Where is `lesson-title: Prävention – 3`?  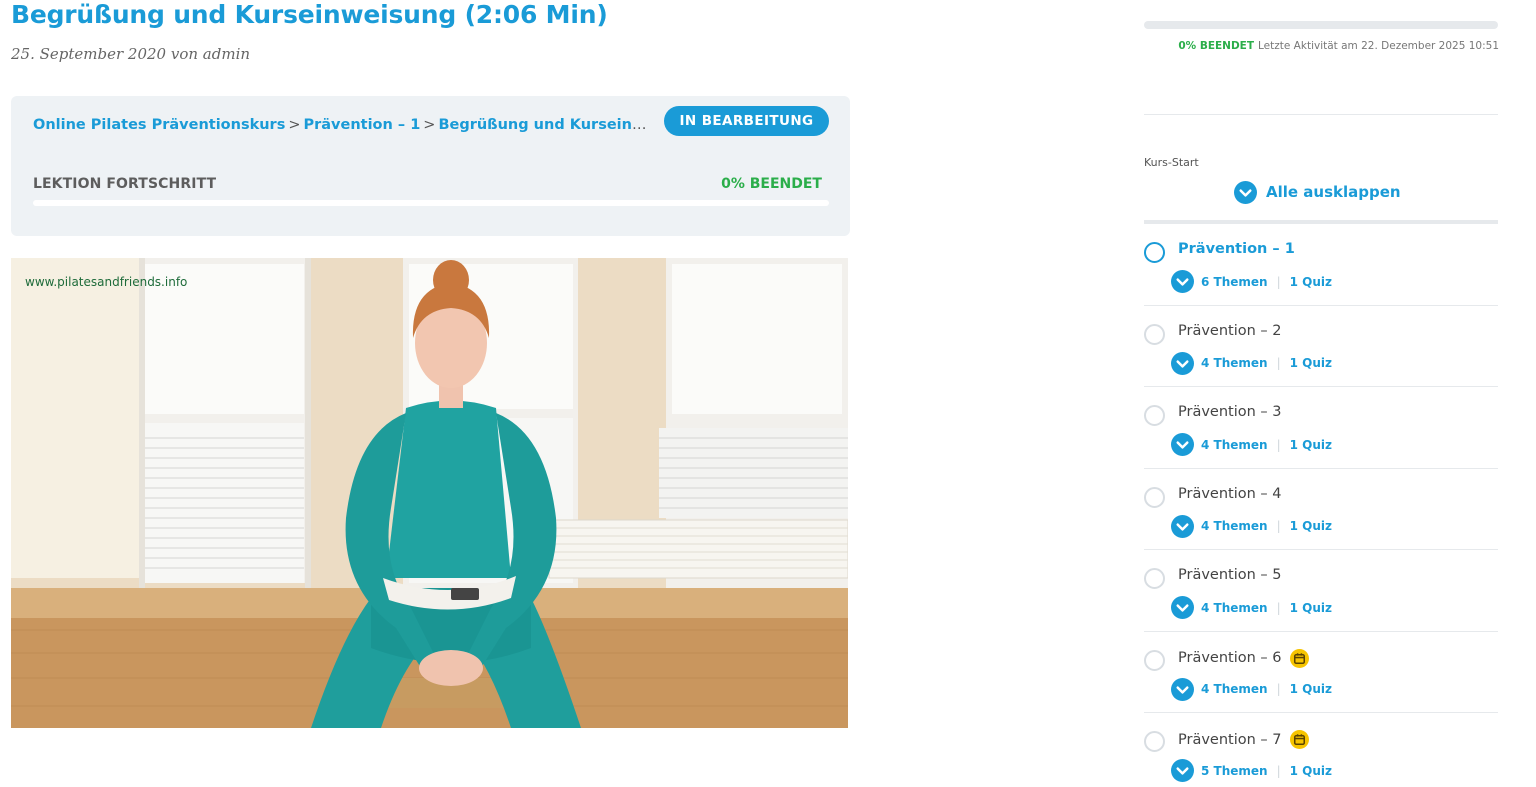
lesson-title: Prävention – 3 is located at coordinates (1230, 412).